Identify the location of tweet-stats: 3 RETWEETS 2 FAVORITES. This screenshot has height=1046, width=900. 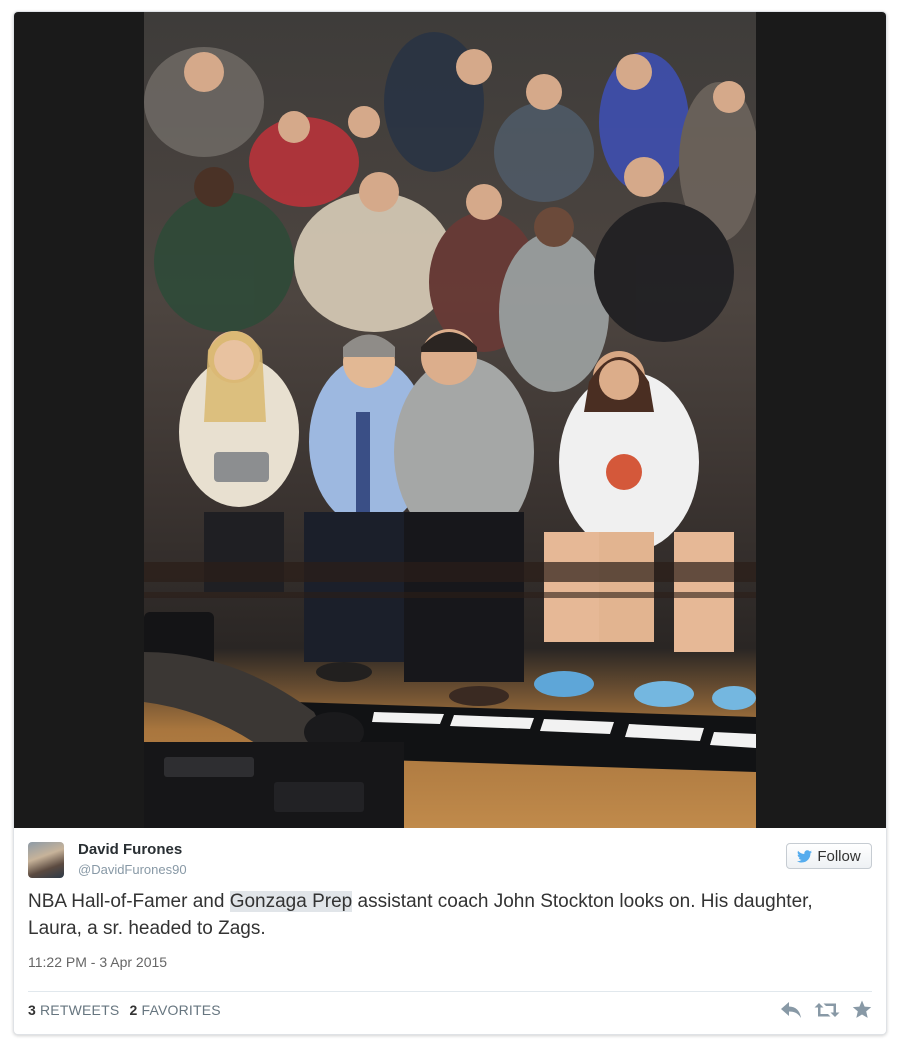
(124, 1010).